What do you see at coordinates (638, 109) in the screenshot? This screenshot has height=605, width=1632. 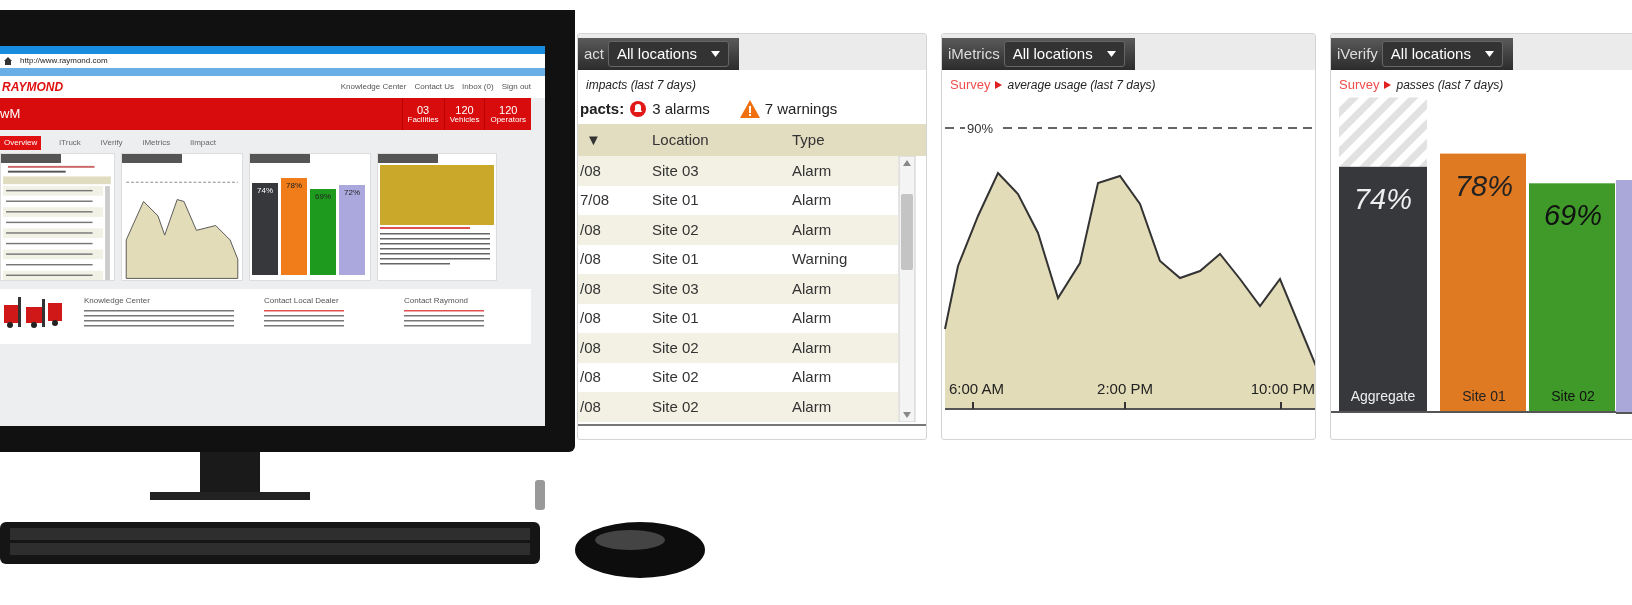 I see `alarm-bell-icon` at bounding box center [638, 109].